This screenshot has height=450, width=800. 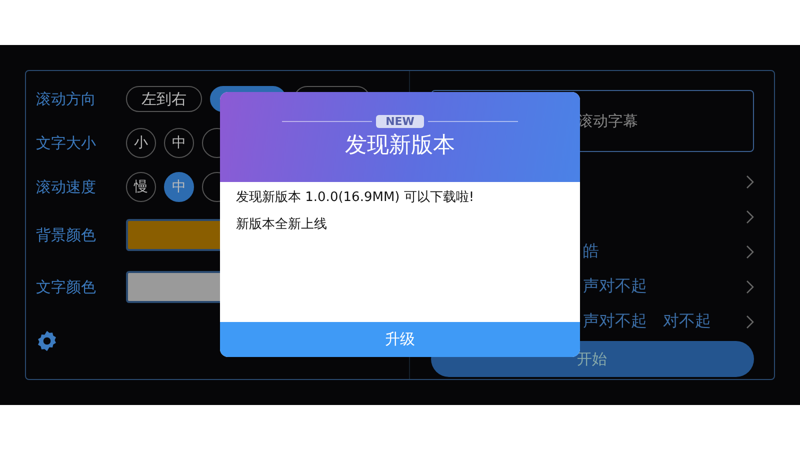 I want to click on setting-label: 背景颜色, so click(x=66, y=235).